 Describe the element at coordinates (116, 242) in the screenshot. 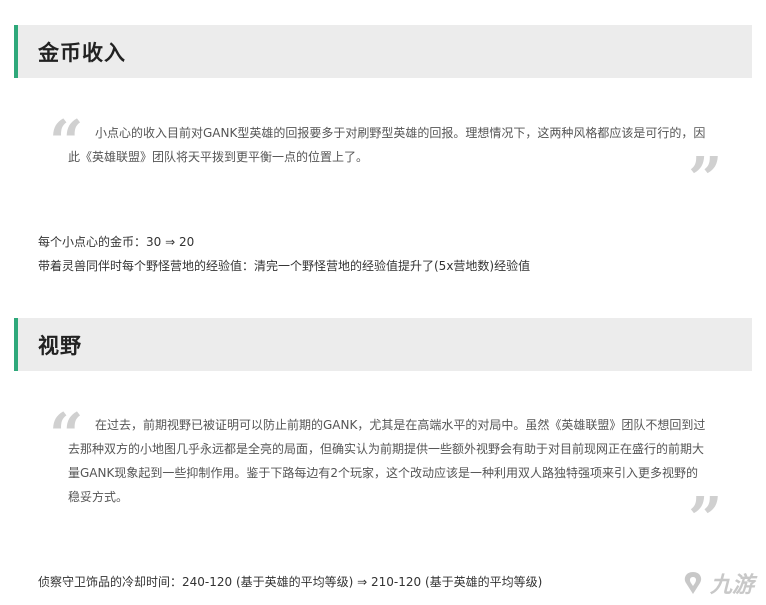

I see `stat-line: 每个小点心的金币：30 ⇒ 20` at that location.